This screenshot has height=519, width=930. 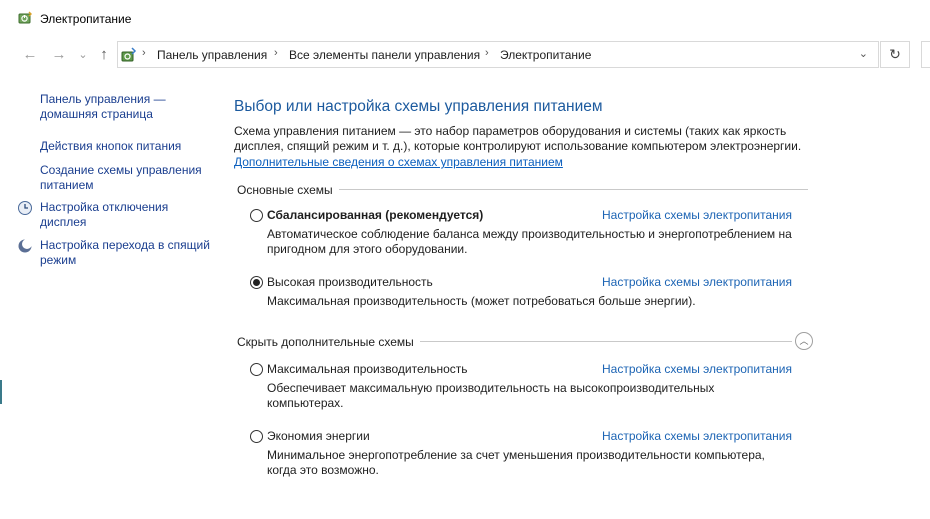 I want to click on forward-button: →, so click(x=59, y=55).